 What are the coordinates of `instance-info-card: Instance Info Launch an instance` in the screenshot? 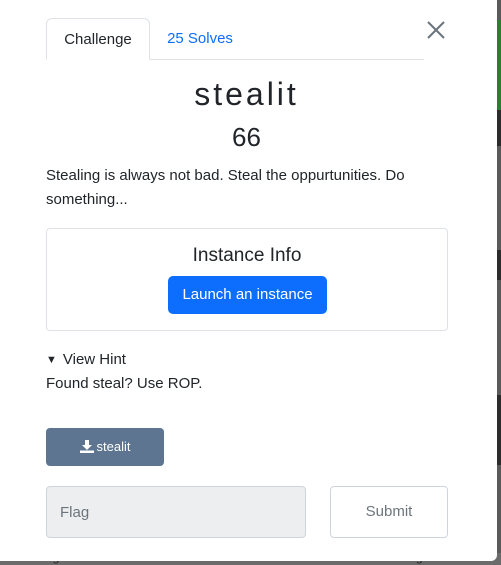 It's located at (247, 279).